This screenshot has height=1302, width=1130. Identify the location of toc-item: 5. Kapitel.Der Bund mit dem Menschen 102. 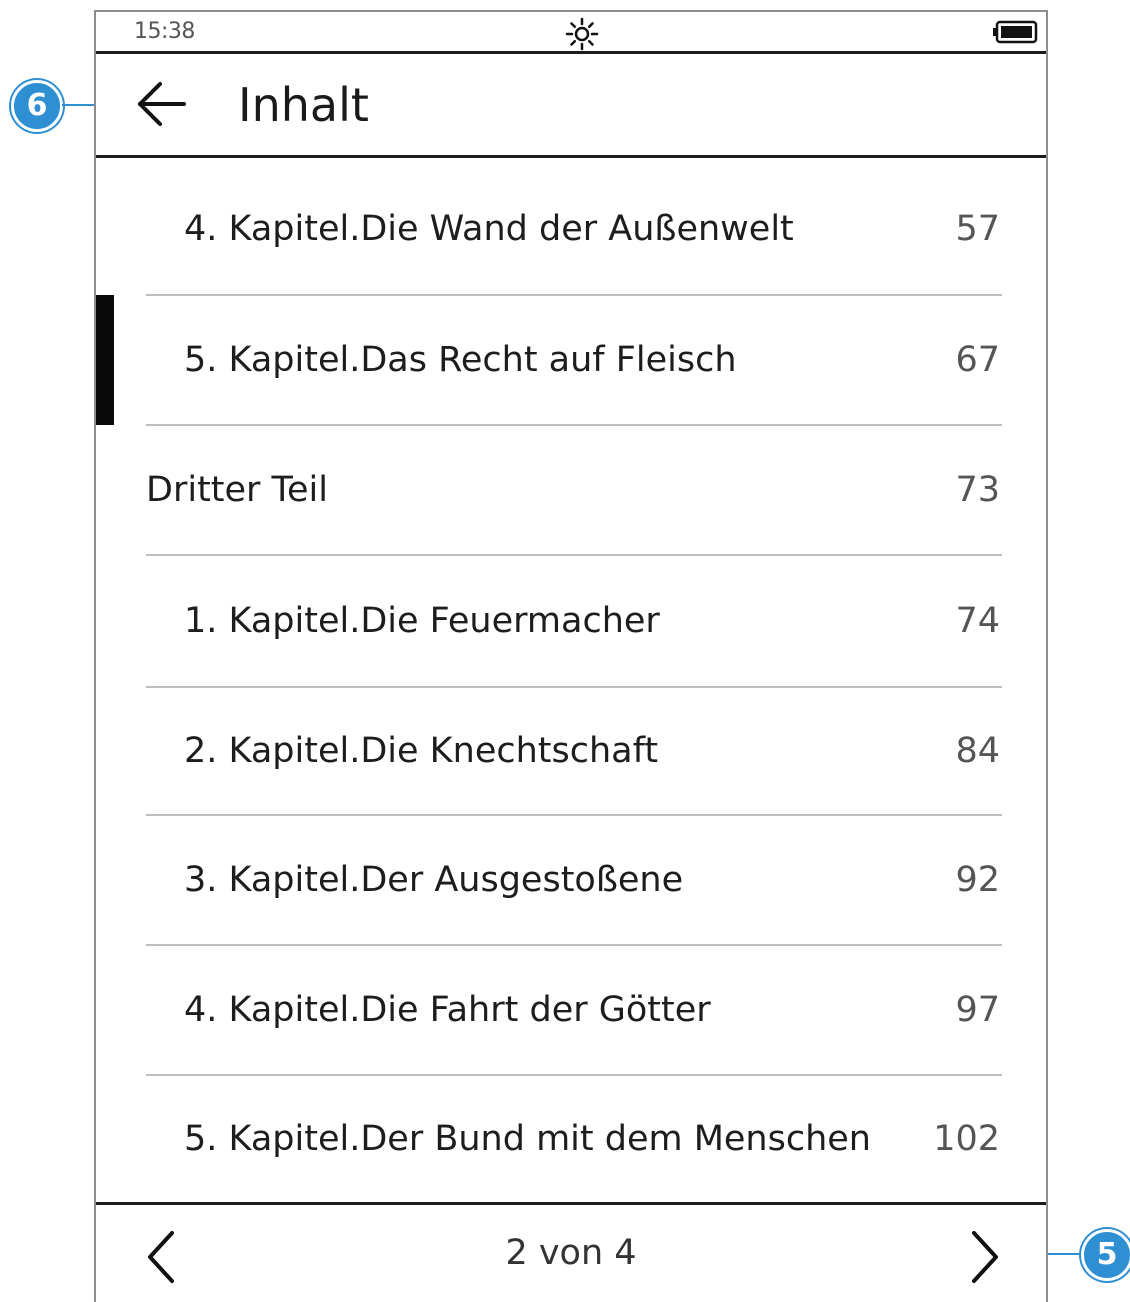
(574, 1139).